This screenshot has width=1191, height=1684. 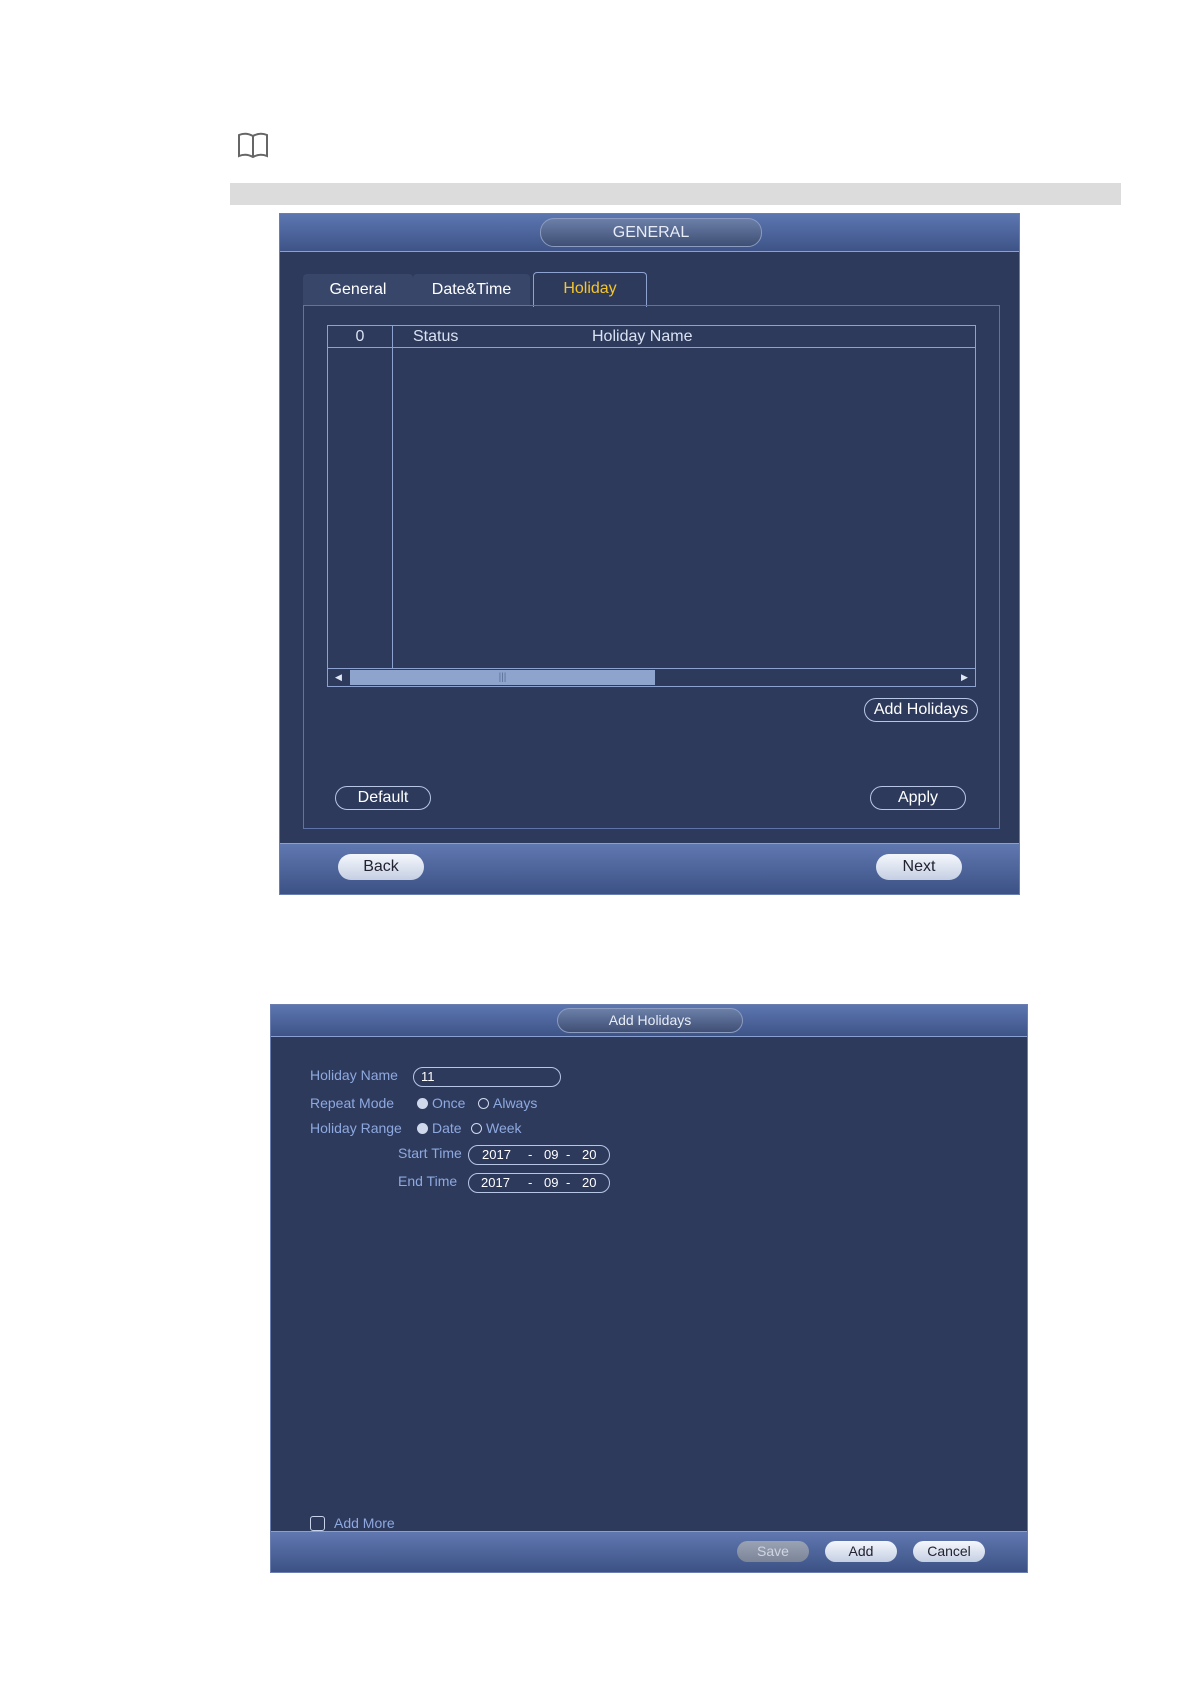 I want to click on holiday-range-label: Holiday Range, so click(x=356, y=1128).